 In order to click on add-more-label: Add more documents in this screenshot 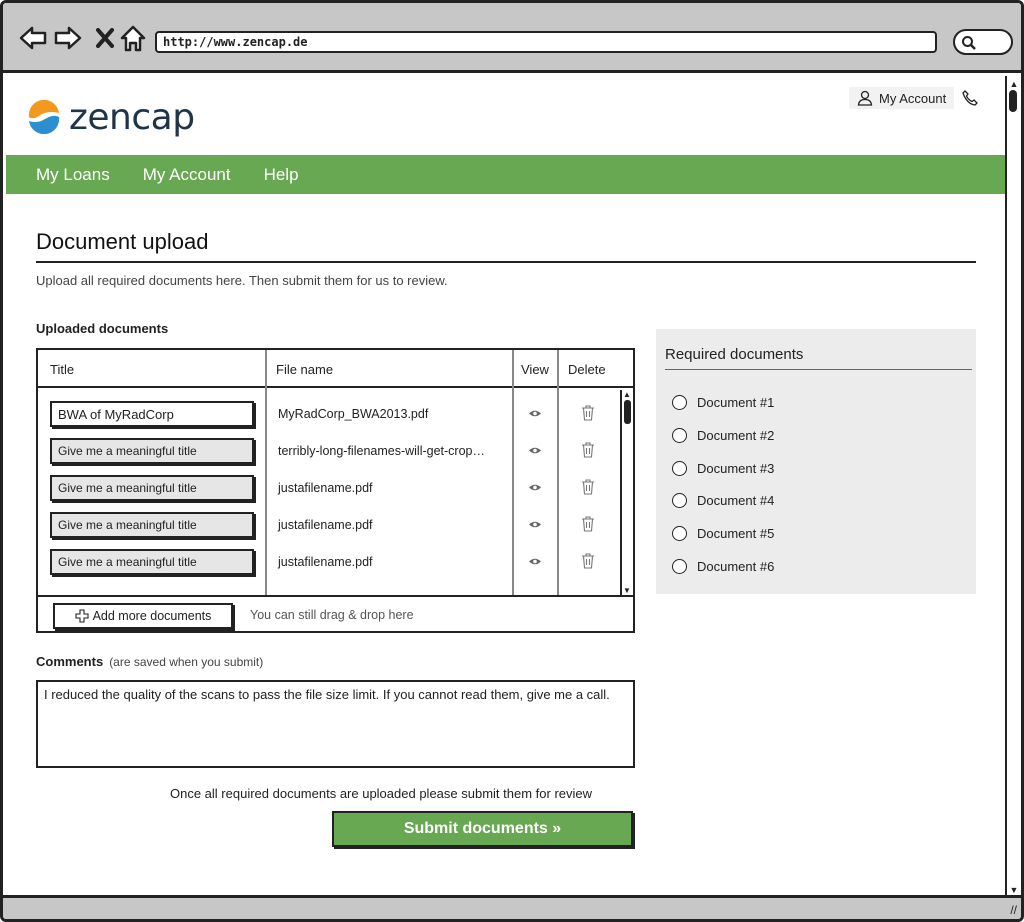, I will do `click(152, 616)`.